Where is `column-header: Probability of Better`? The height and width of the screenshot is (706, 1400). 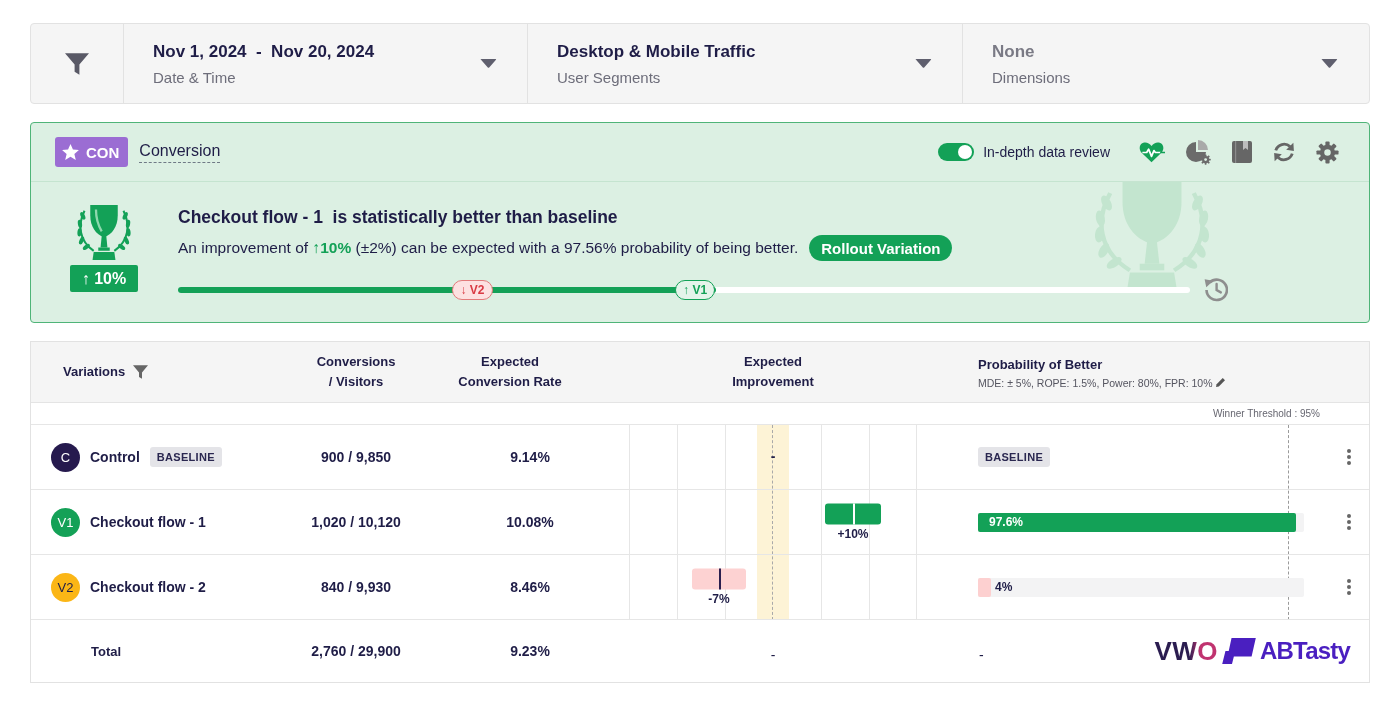 column-header: Probability of Better is located at coordinates (1041, 364).